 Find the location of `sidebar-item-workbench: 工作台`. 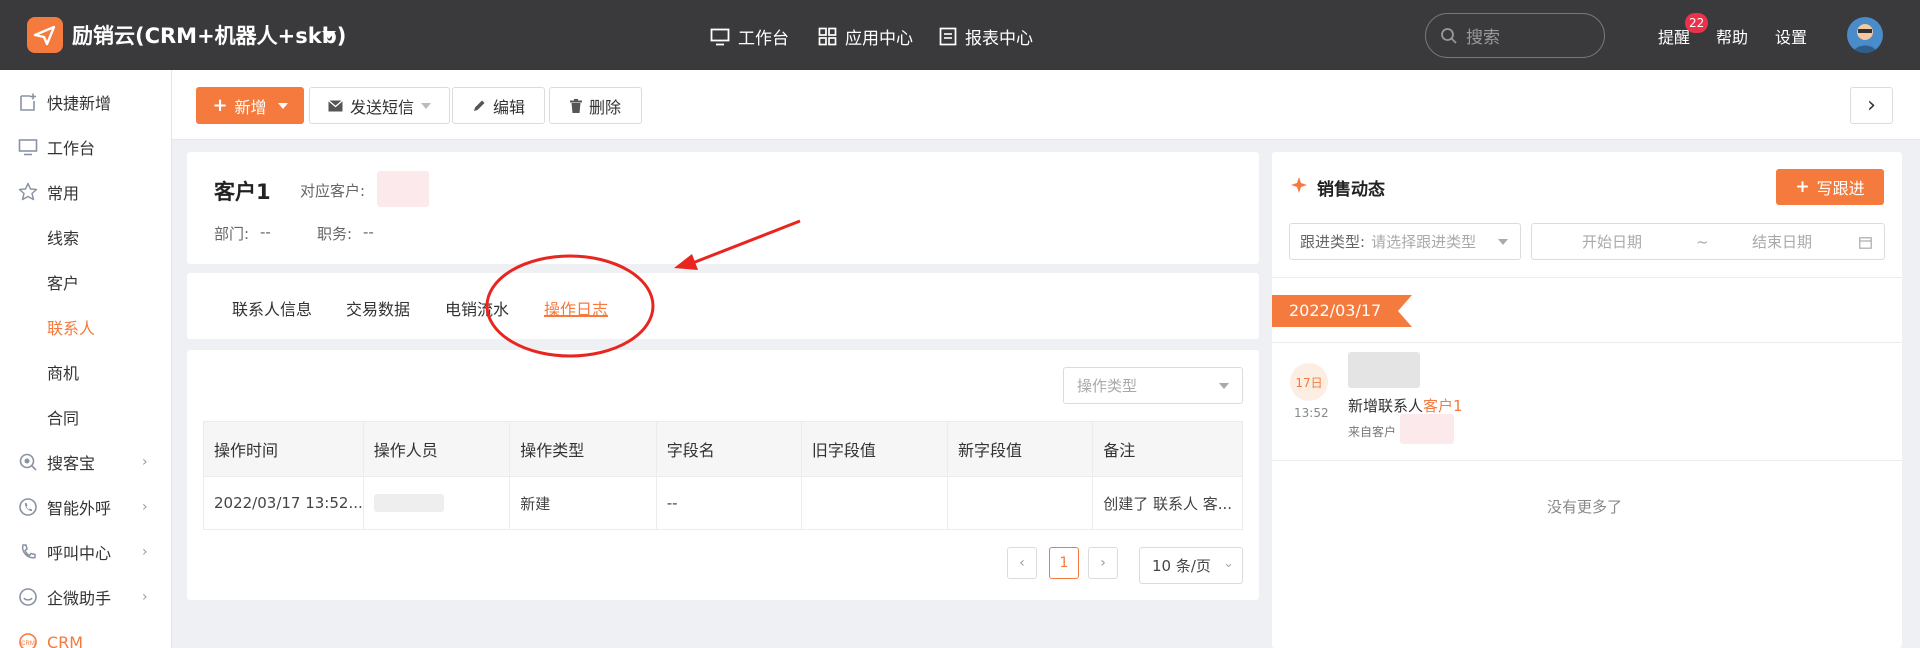

sidebar-item-workbench: 工作台 is located at coordinates (86, 147).